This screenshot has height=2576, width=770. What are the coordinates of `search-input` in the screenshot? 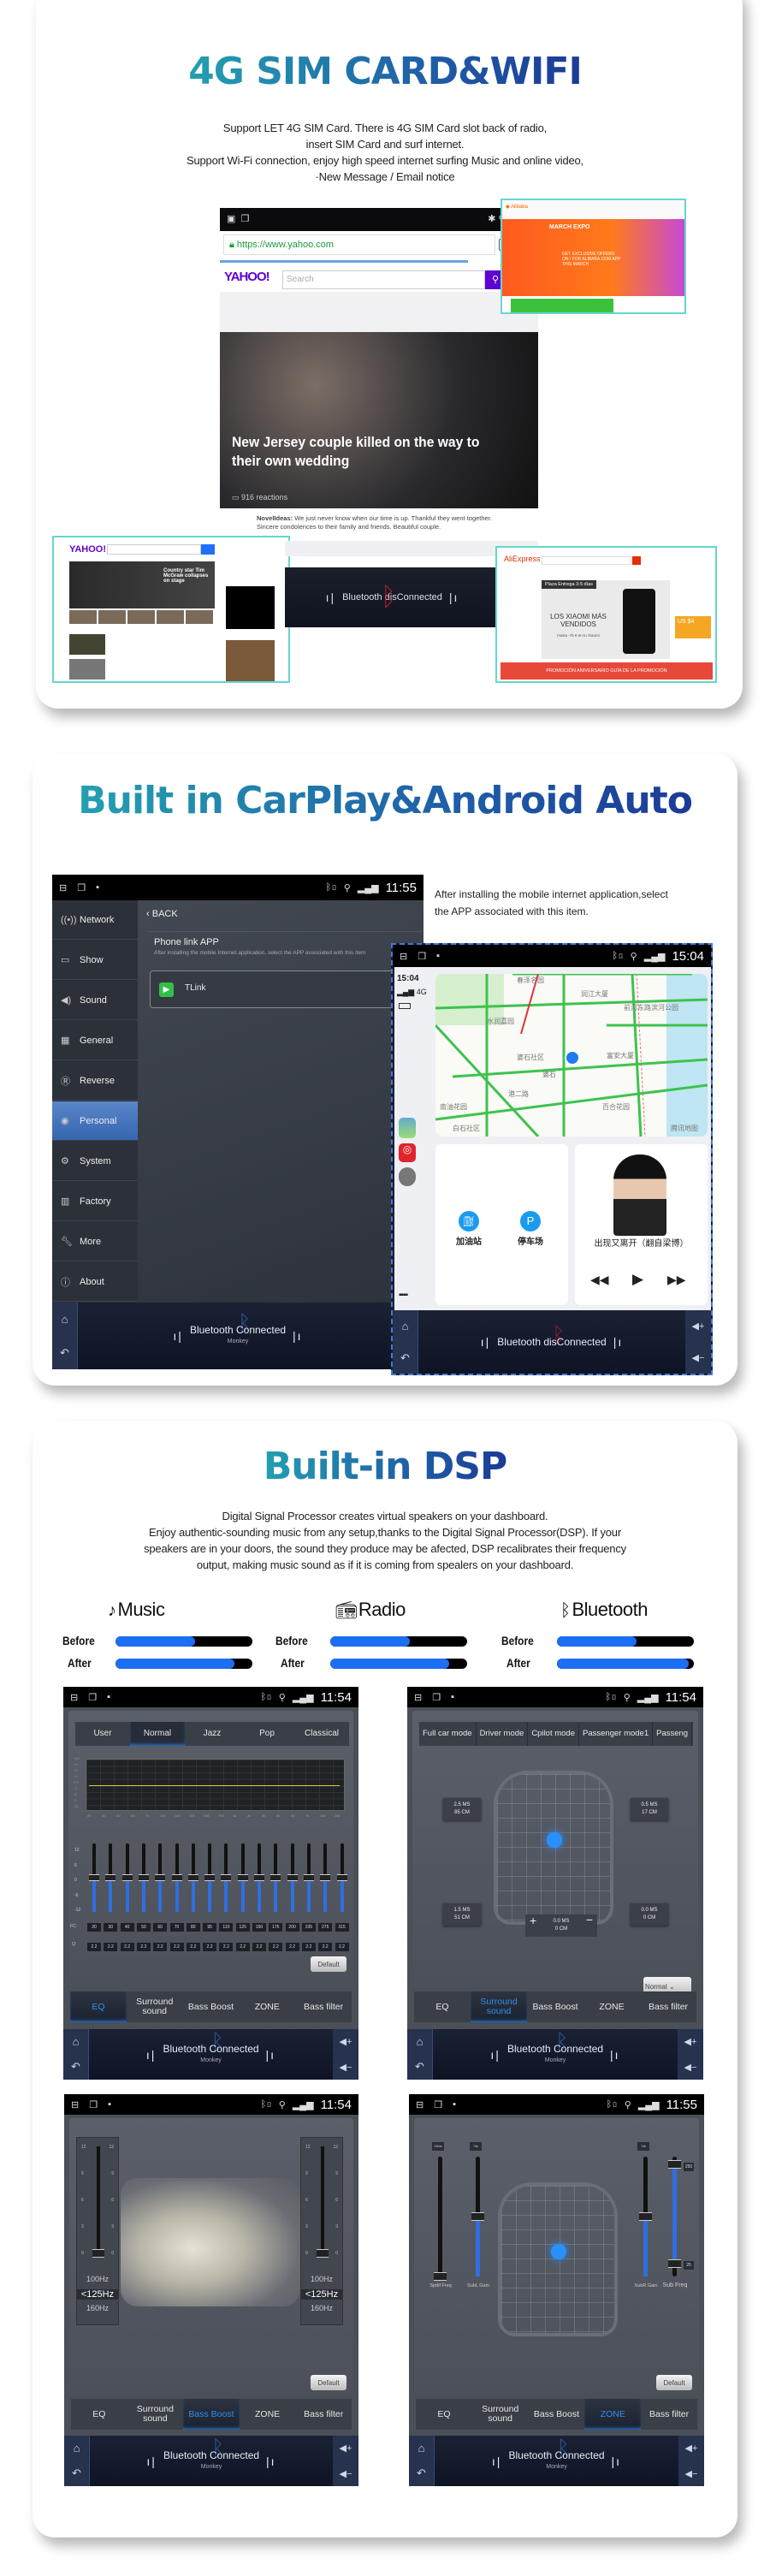 It's located at (154, 549).